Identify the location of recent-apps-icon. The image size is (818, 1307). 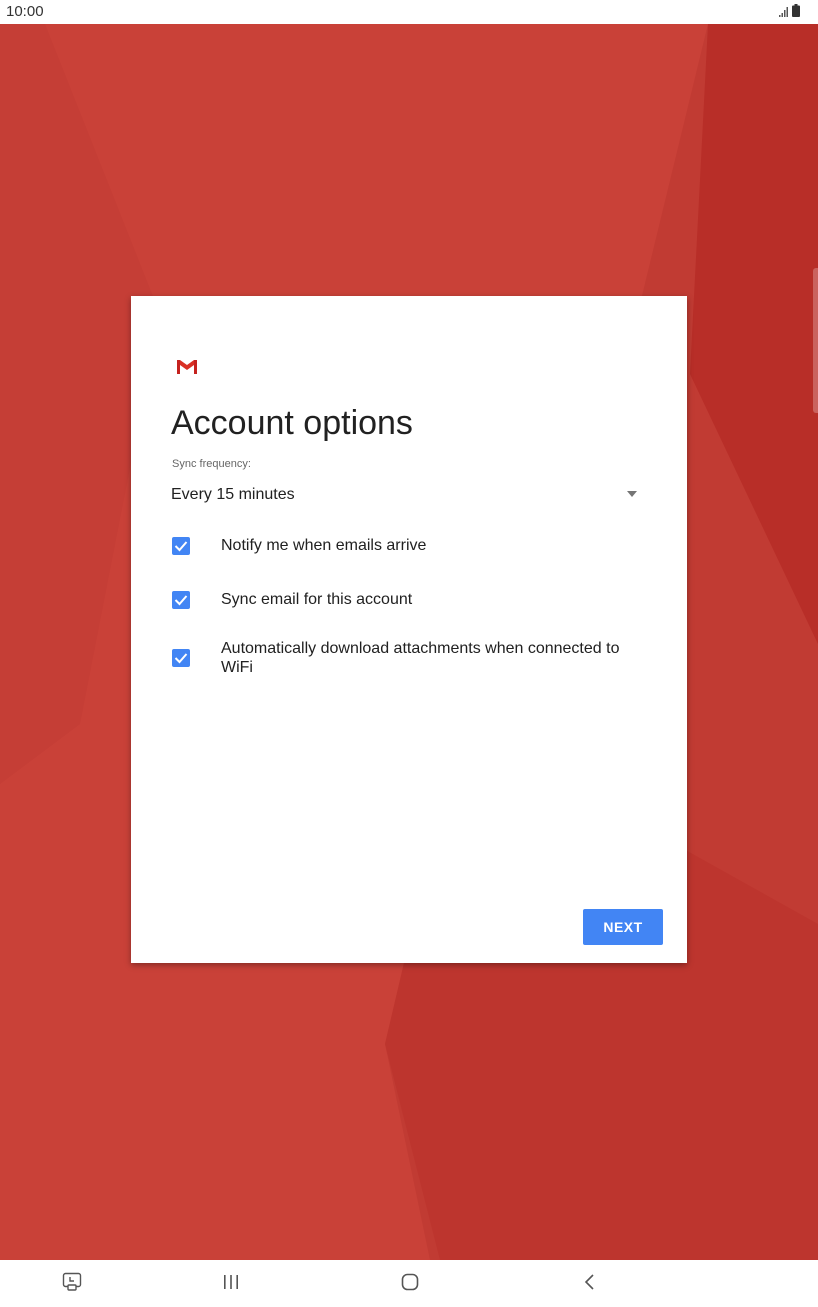
(231, 1282).